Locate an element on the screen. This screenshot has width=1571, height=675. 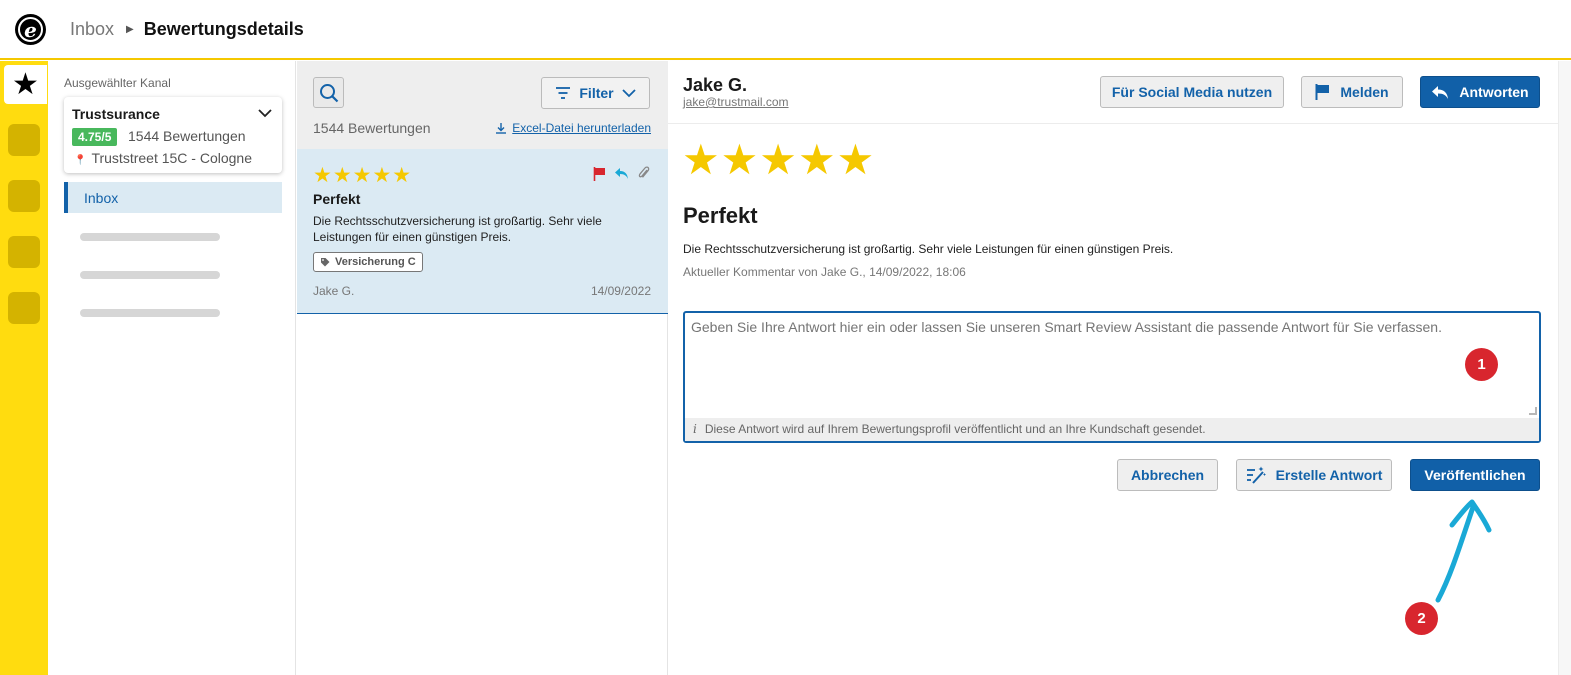
reply-textarea is located at coordinates (1111, 367).